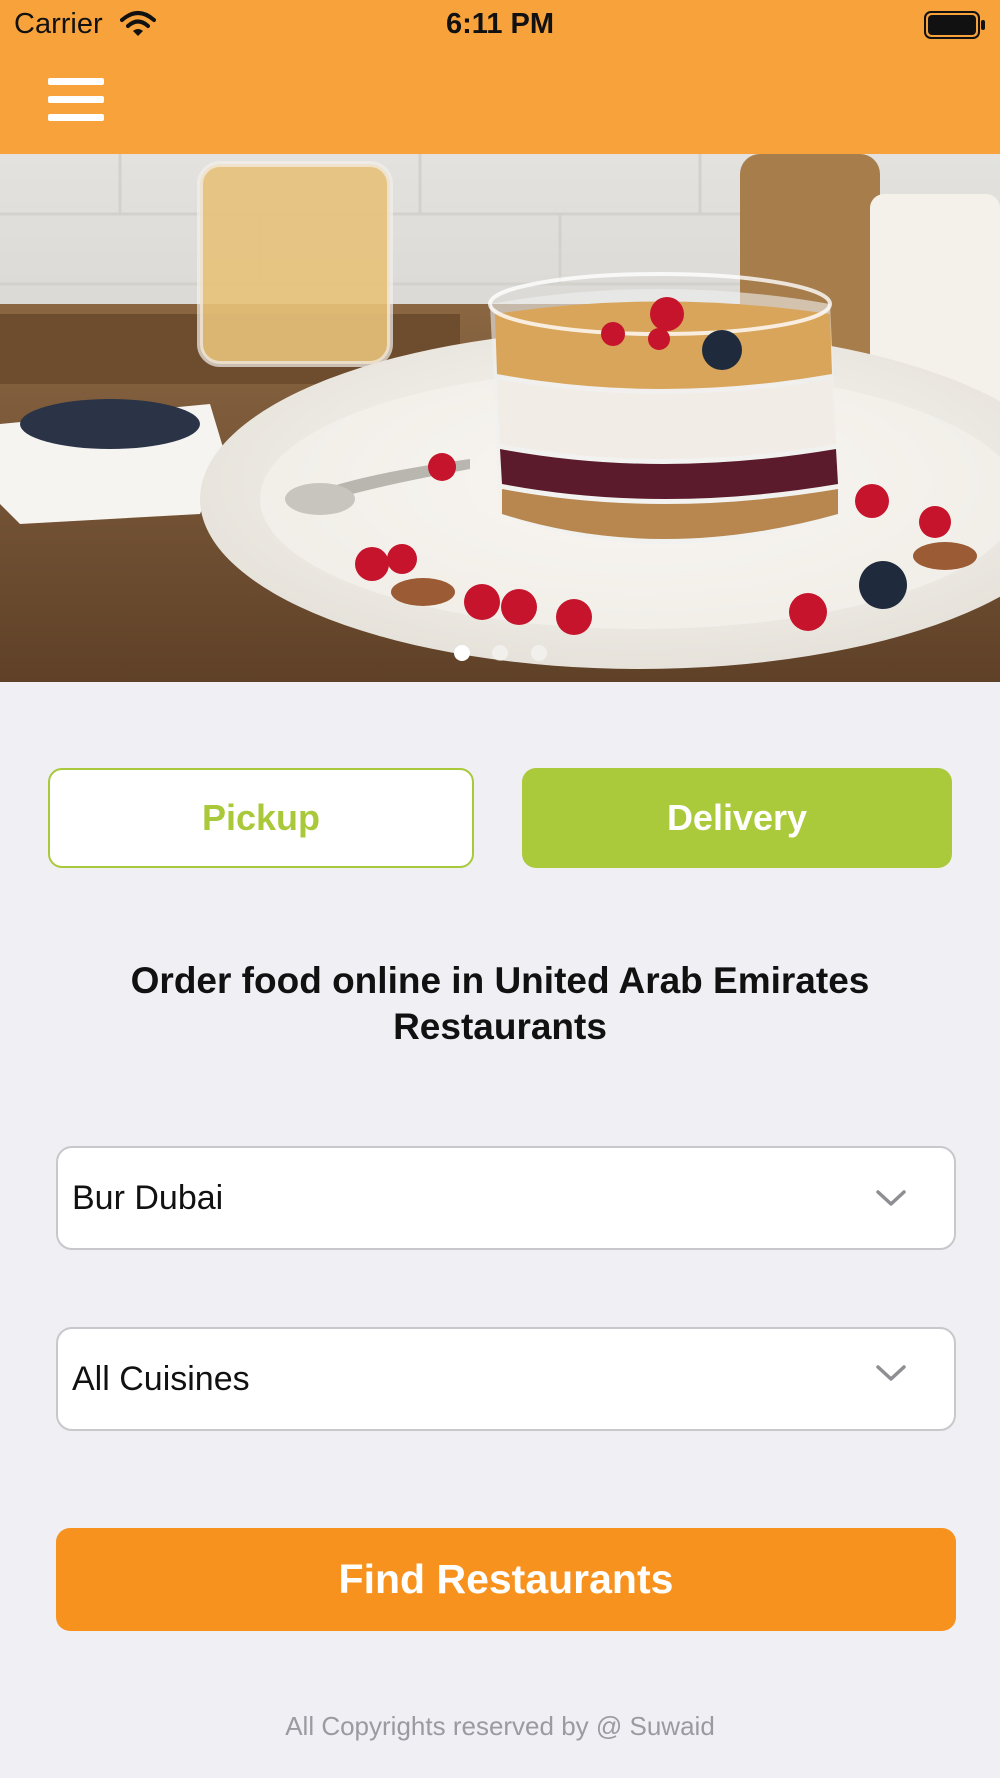 This screenshot has width=1000, height=1778. Describe the element at coordinates (500, 77) in the screenshot. I see `header-bar: Carrier 6:11 PM` at that location.